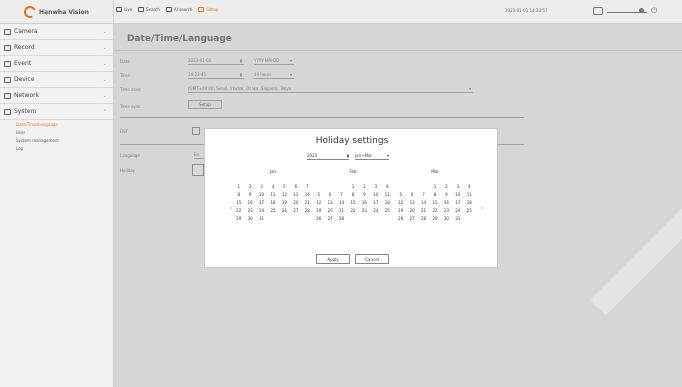 The height and width of the screenshot is (387, 682). I want to click on sidebar-item-system: System ⌃, so click(56, 112).